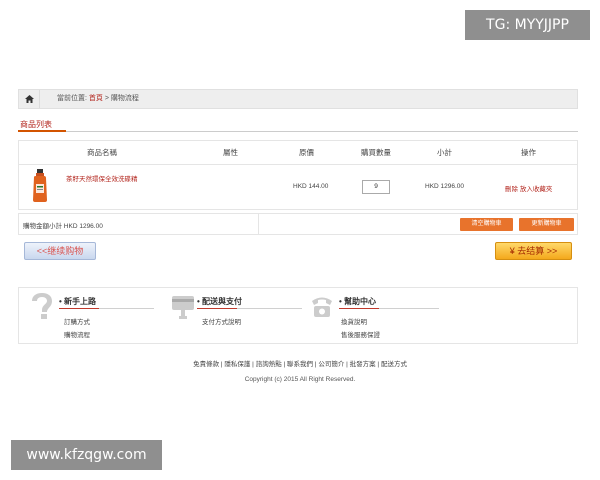  I want to click on phone-icon, so click(322, 307).